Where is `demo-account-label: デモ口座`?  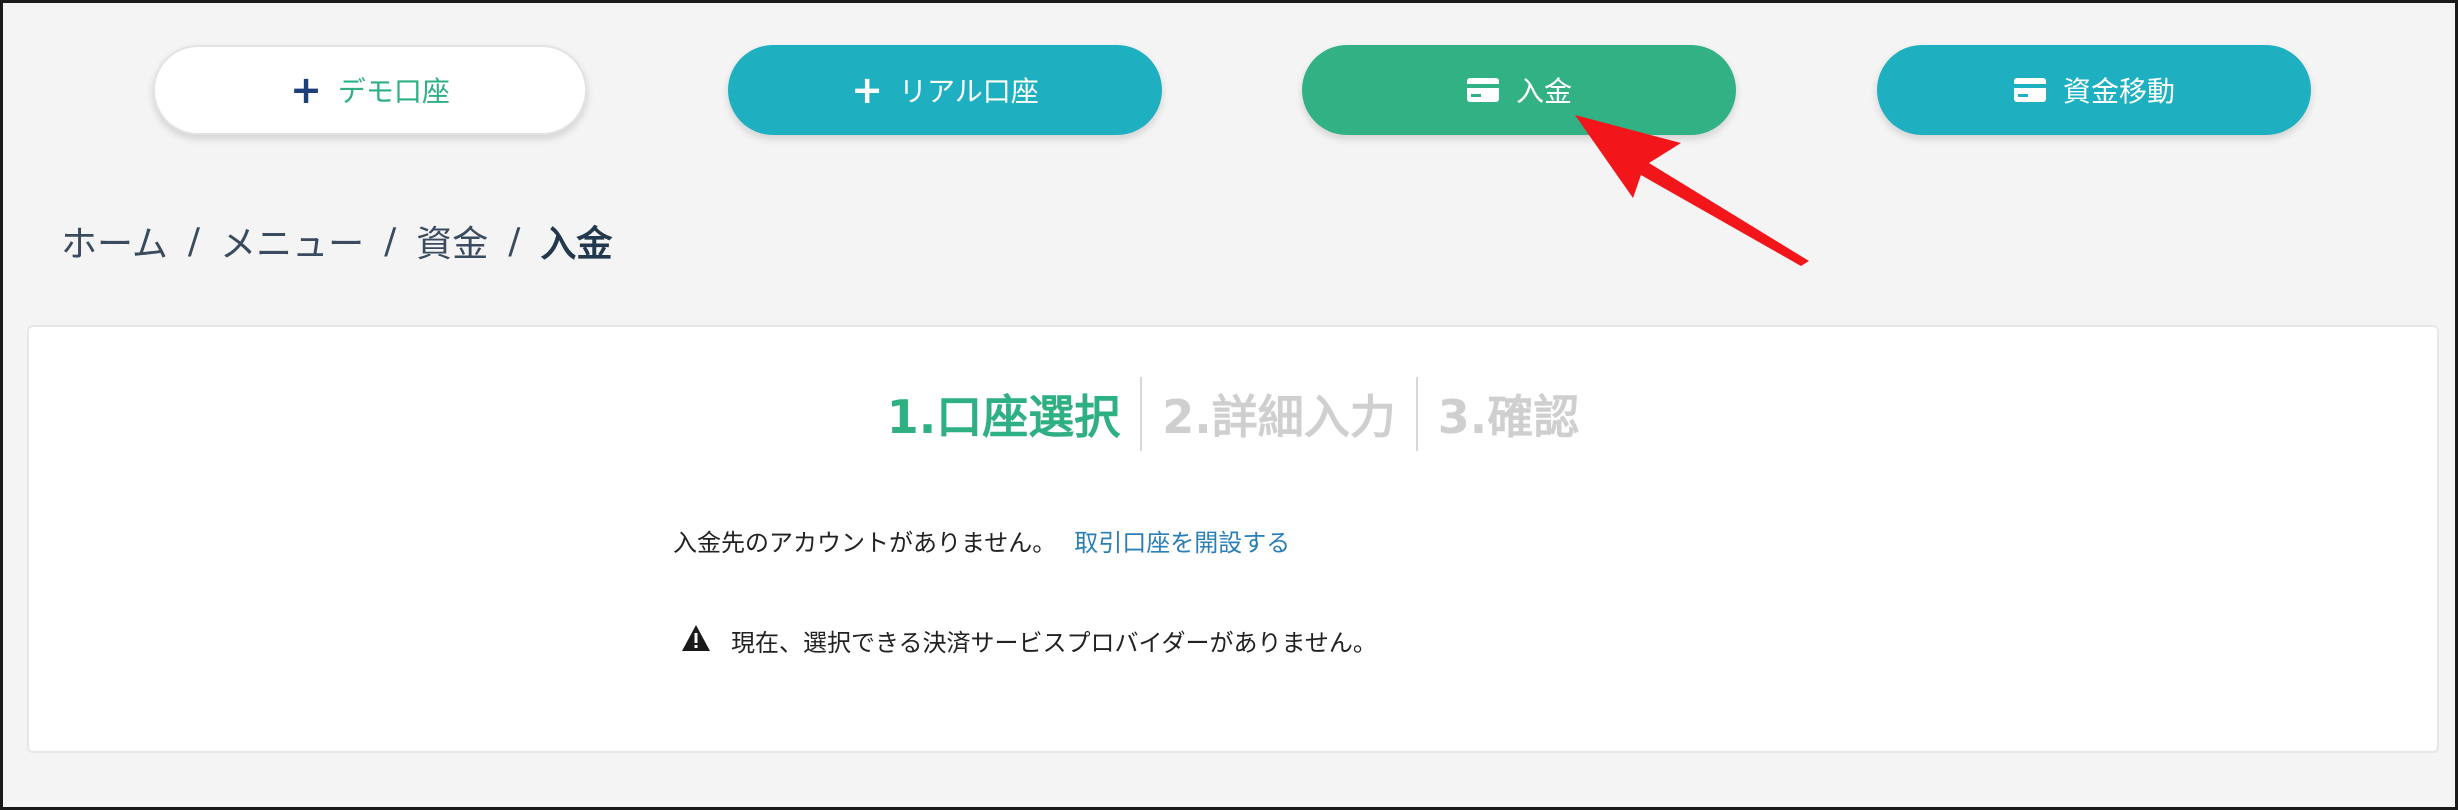
demo-account-label: デモ口座 is located at coordinates (393, 91).